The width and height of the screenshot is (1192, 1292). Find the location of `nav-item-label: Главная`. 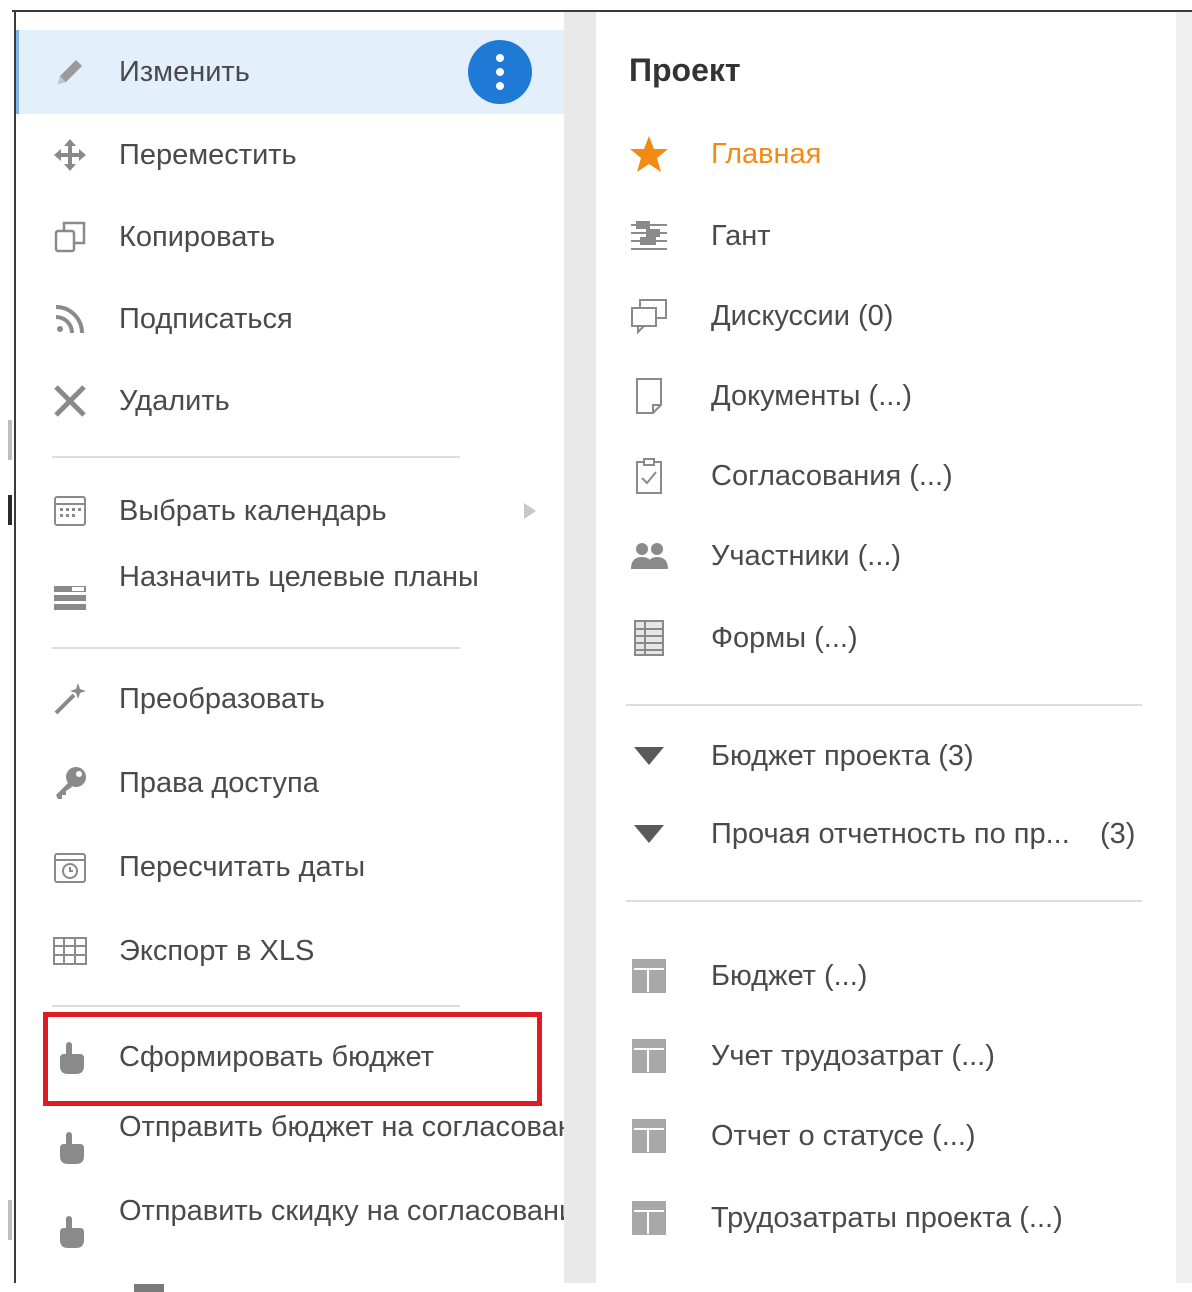

nav-item-label: Главная is located at coordinates (766, 154).